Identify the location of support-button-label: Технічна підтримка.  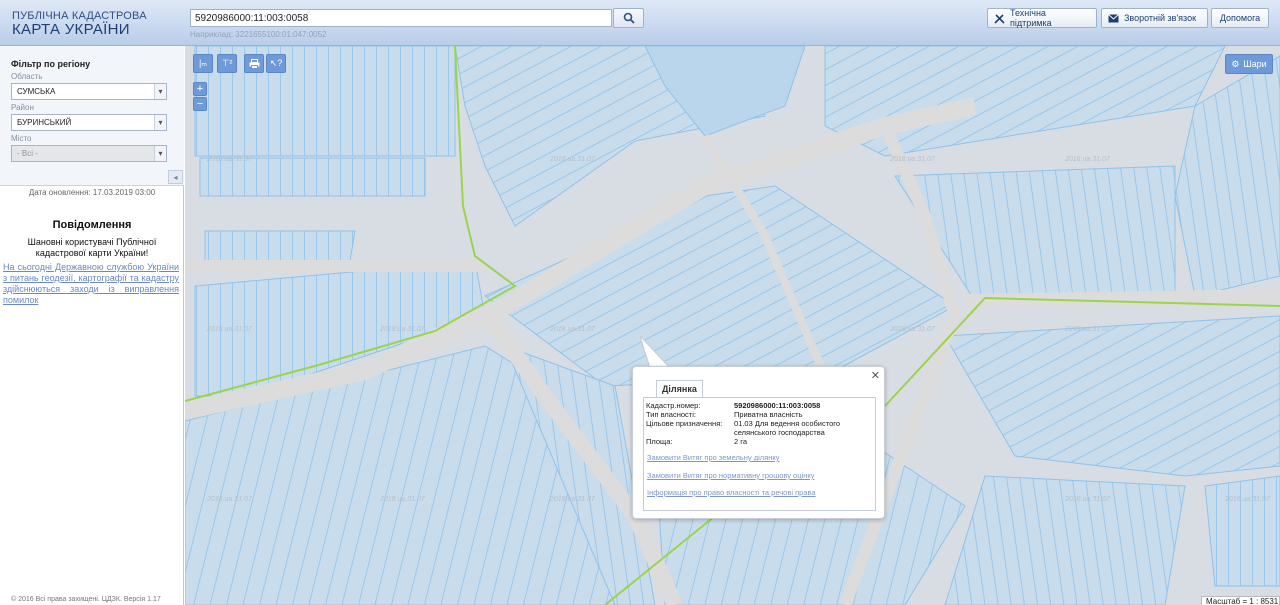
(1031, 18).